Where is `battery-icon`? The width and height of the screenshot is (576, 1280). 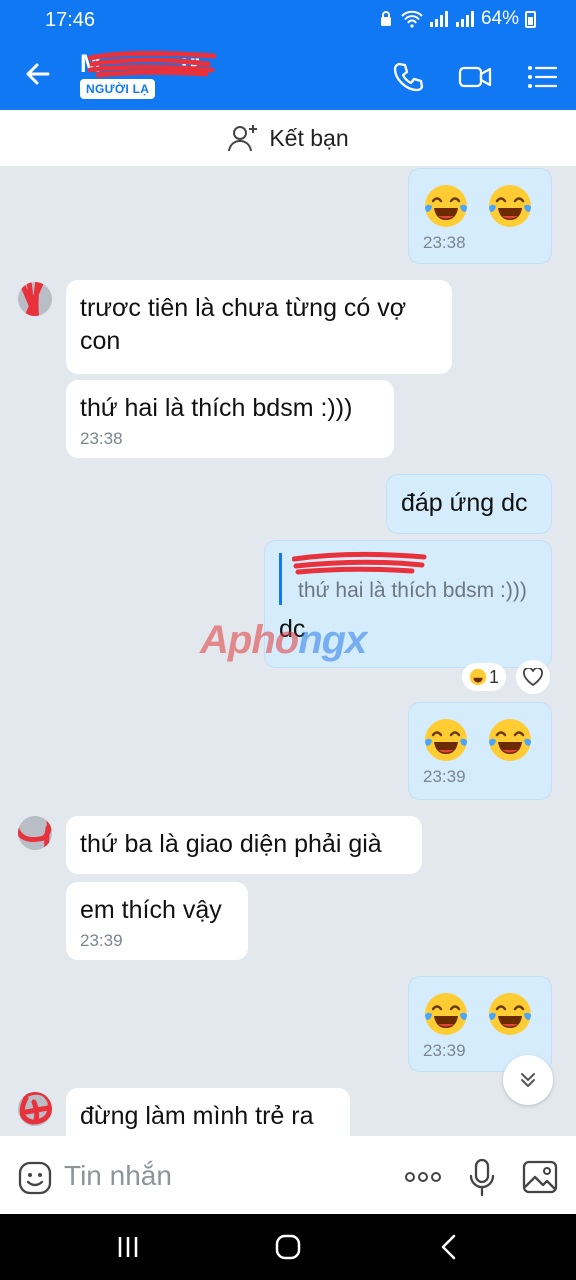
battery-icon is located at coordinates (530, 19).